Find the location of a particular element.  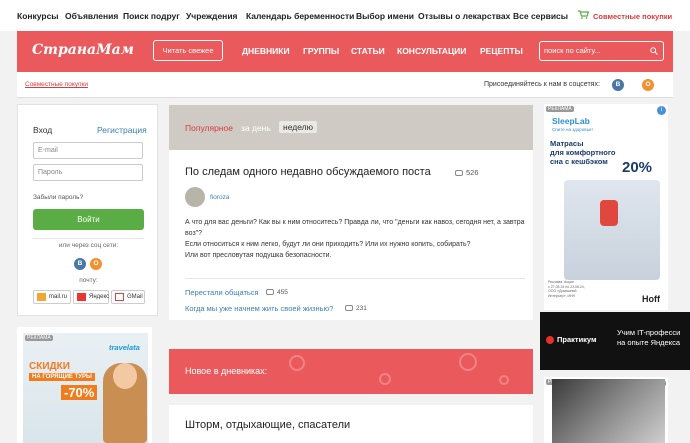

mailru-icon is located at coordinates (41, 297).